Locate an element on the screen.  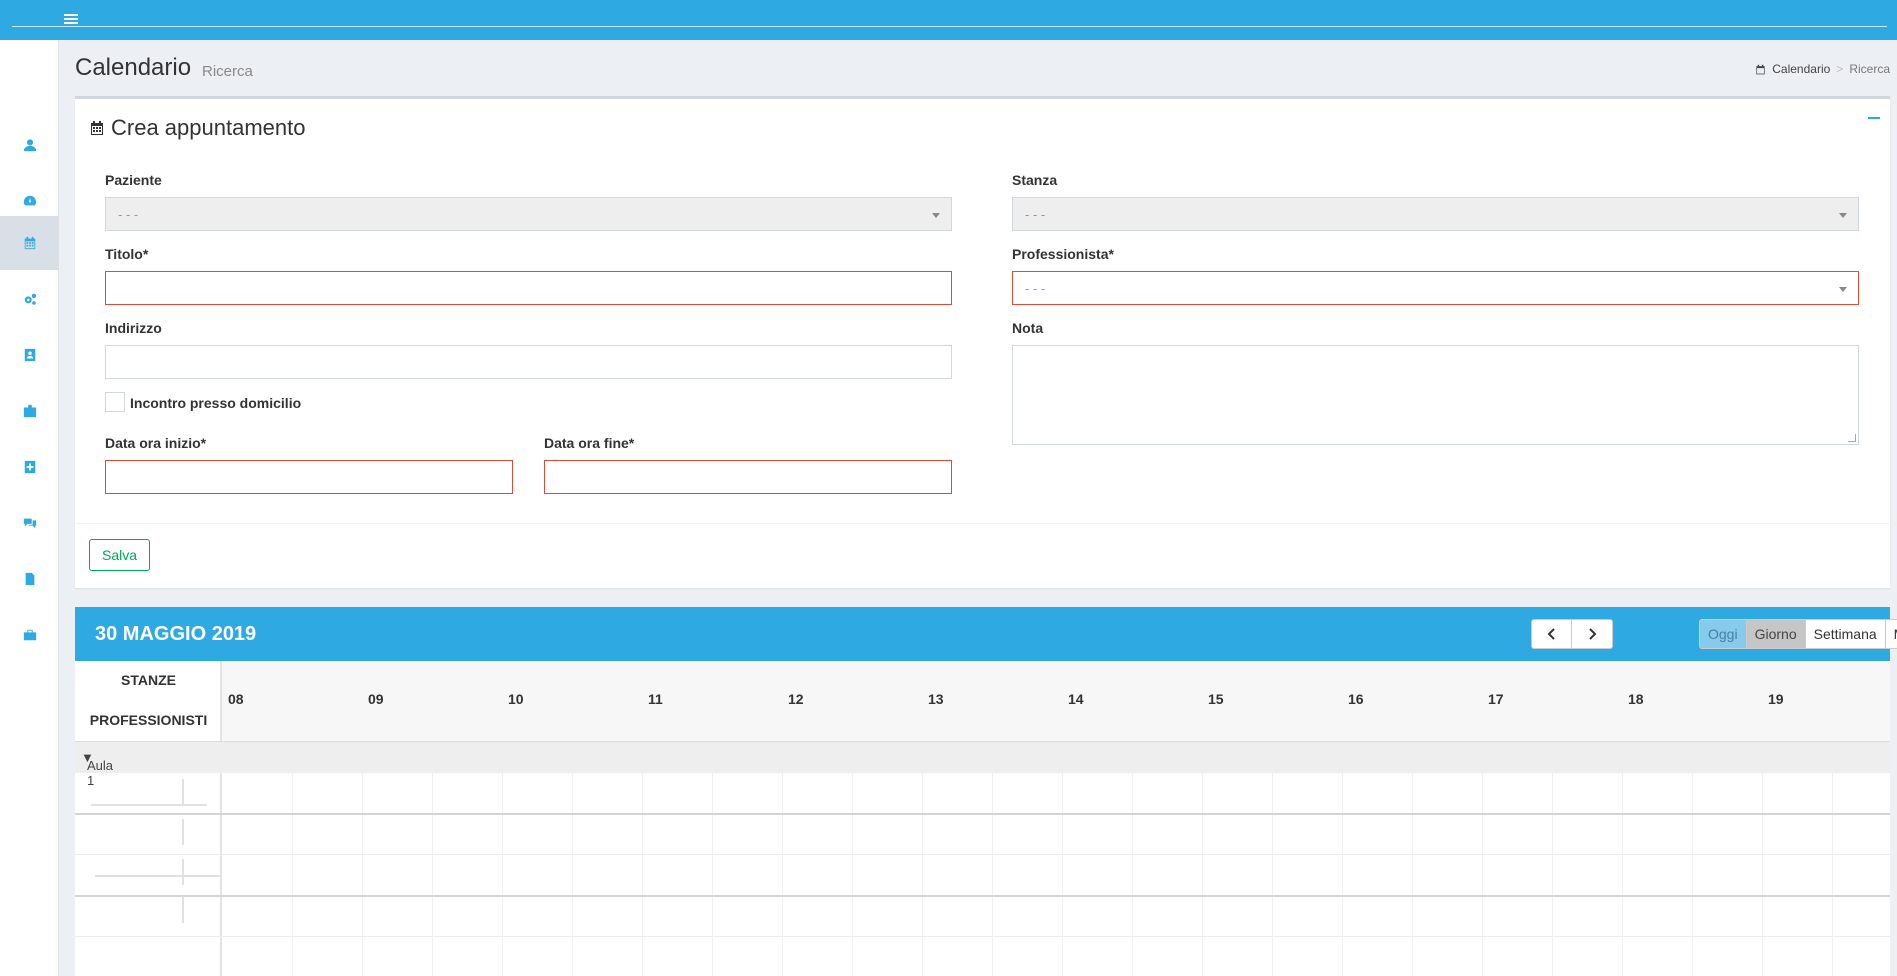
sidebar-item-medical is located at coordinates (29, 467).